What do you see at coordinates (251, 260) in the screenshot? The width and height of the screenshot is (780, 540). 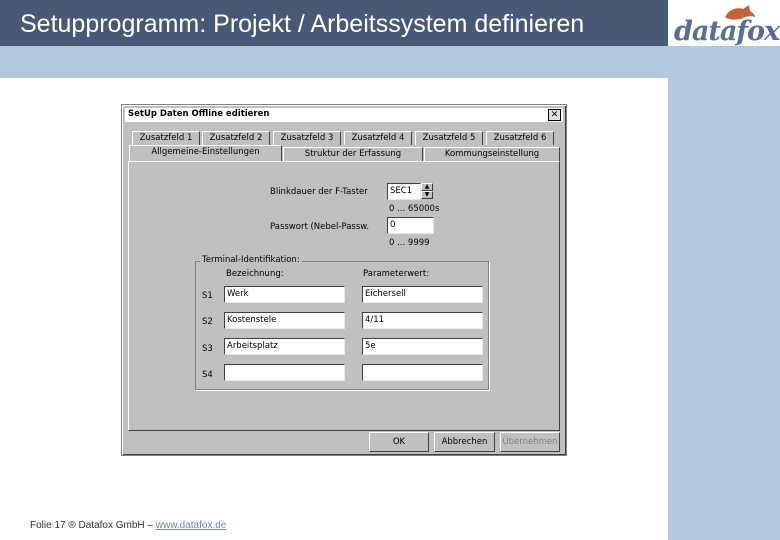 I see `group-legend: Terminal-Identifikation:` at bounding box center [251, 260].